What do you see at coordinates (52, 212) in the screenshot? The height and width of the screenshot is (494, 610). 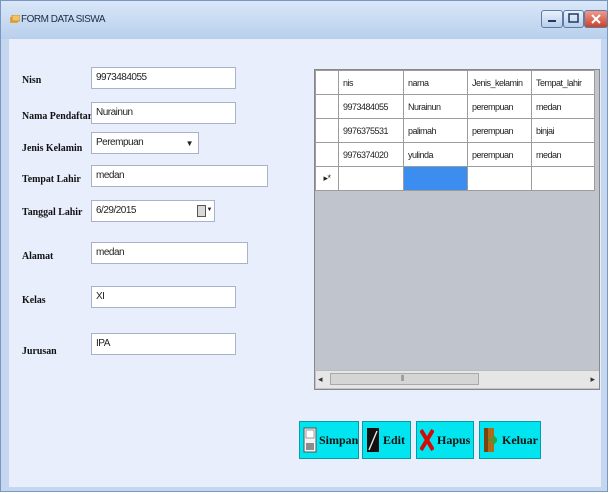 I see `tanggal-lahir-label: Tanggal Lahir` at bounding box center [52, 212].